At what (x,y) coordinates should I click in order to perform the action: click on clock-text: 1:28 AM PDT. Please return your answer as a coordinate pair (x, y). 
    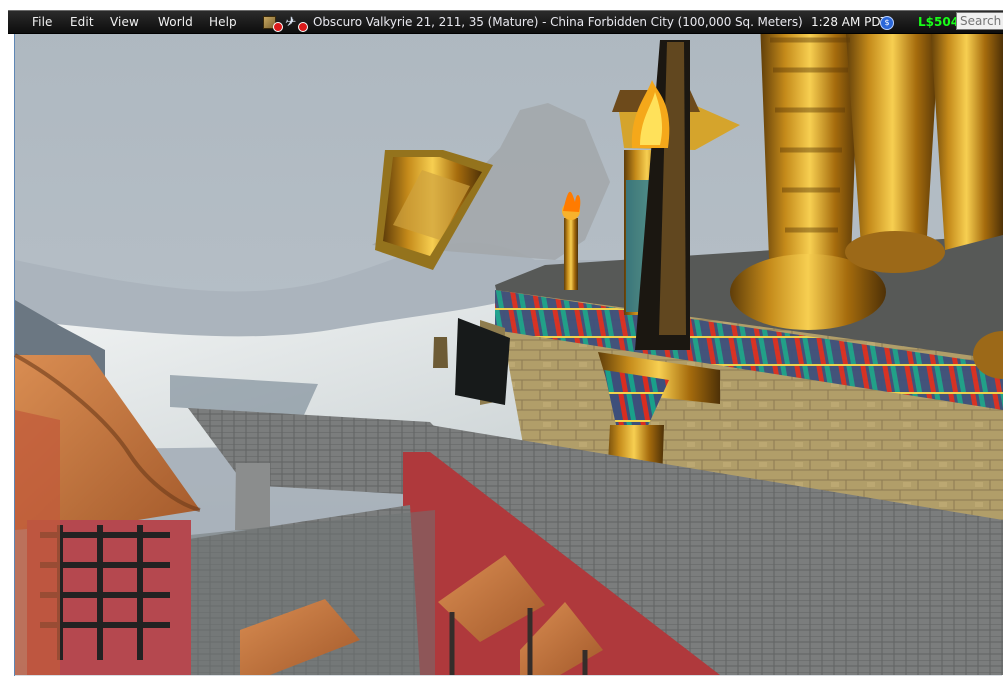
    Looking at the image, I should click on (849, 22).